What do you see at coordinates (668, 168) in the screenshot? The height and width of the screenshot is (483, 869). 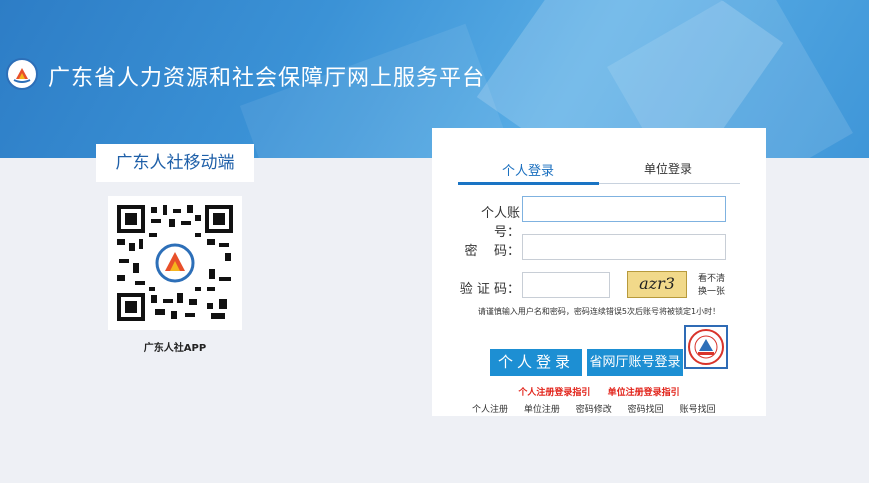 I see `tab-unit-login: 单位登录` at bounding box center [668, 168].